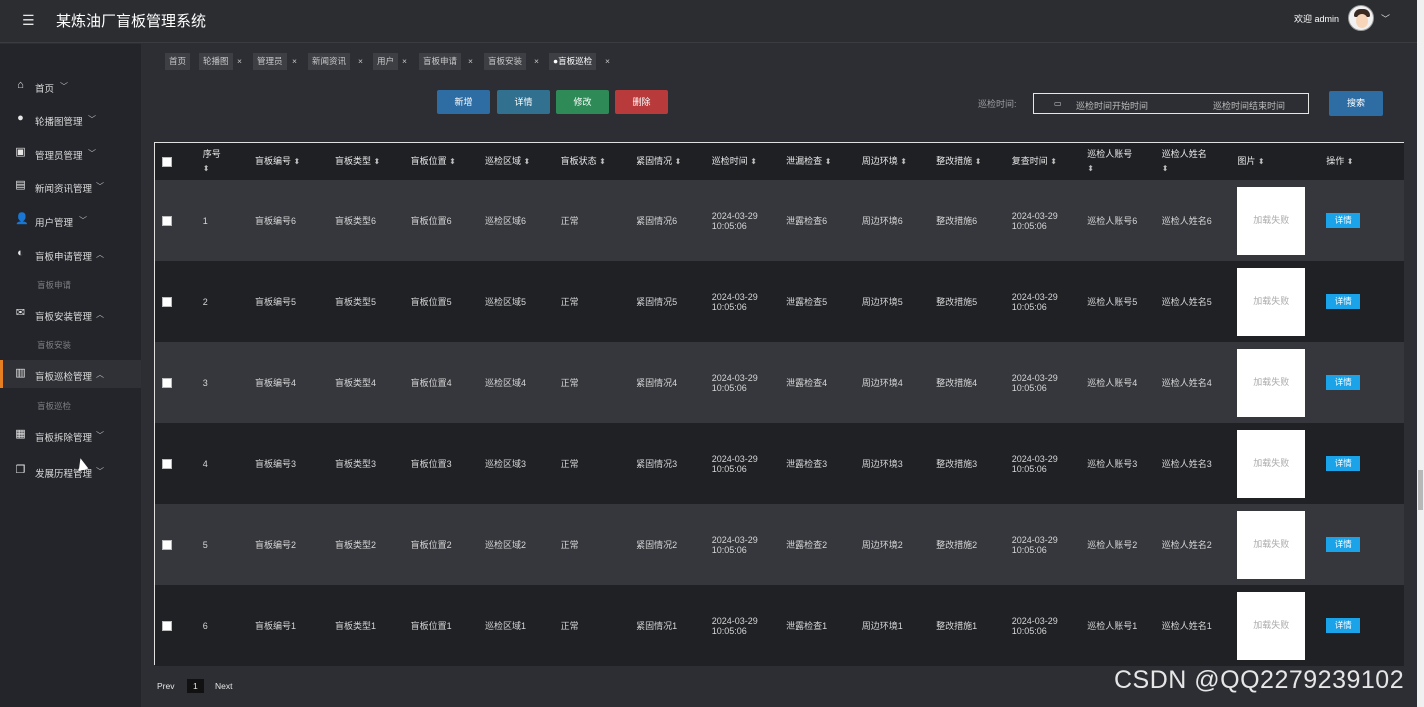 This screenshot has width=1424, height=707. Describe the element at coordinates (70, 119) in the screenshot. I see `sidebar-item-carousel: ● 轮播图管理 ﹀` at that location.